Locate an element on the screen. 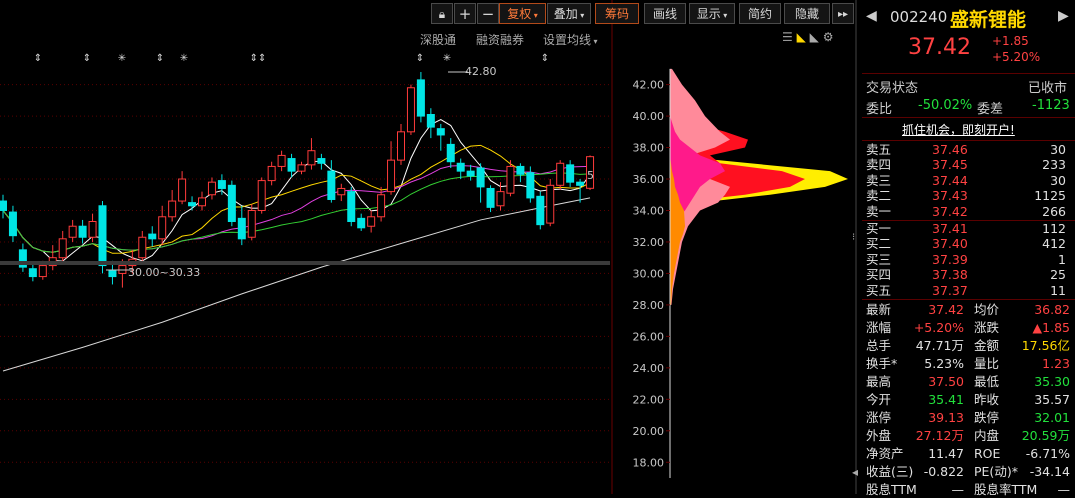  bid-price: 37.41 is located at coordinates (950, 228).